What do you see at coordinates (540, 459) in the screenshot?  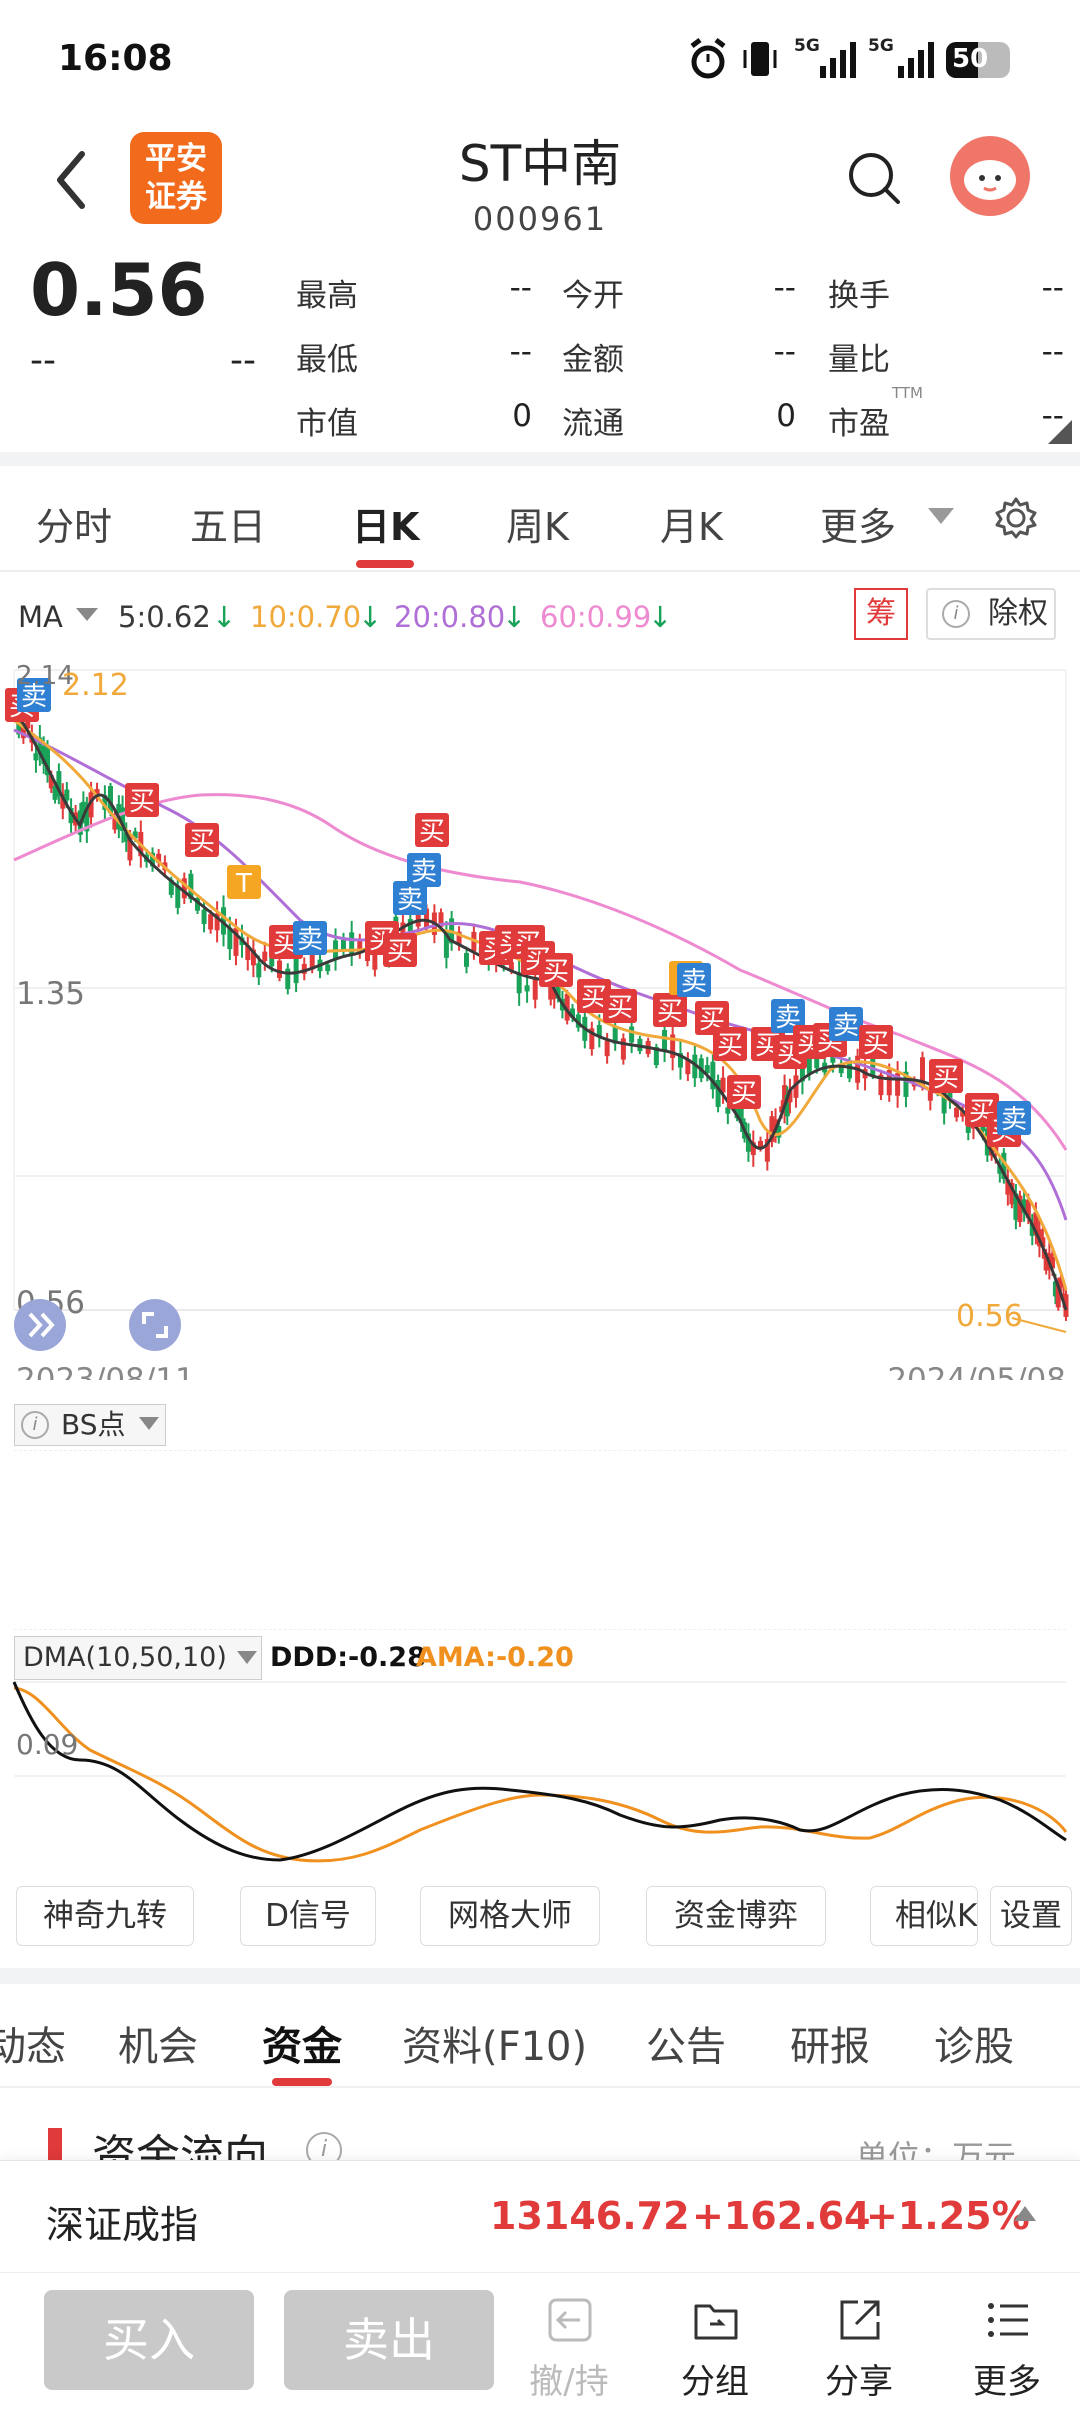 I see `section-divider` at bounding box center [540, 459].